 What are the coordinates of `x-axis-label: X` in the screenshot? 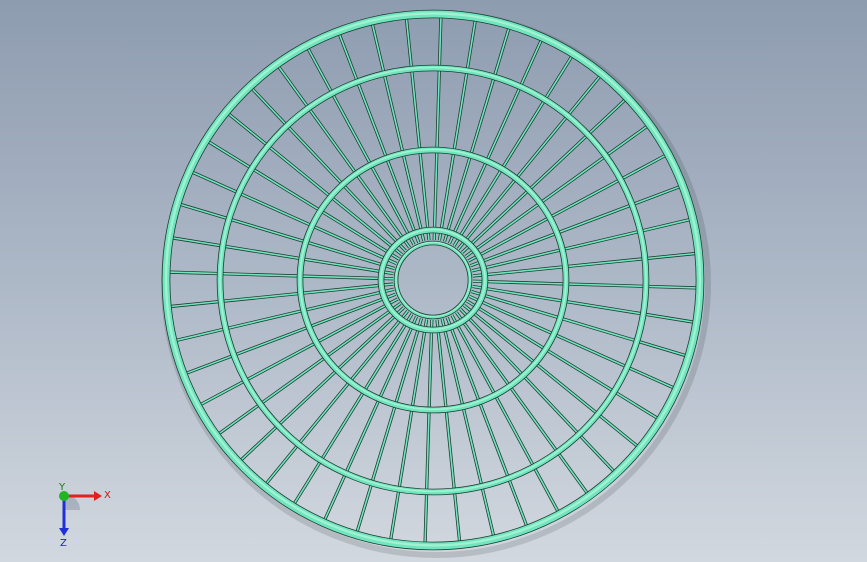 It's located at (107, 495).